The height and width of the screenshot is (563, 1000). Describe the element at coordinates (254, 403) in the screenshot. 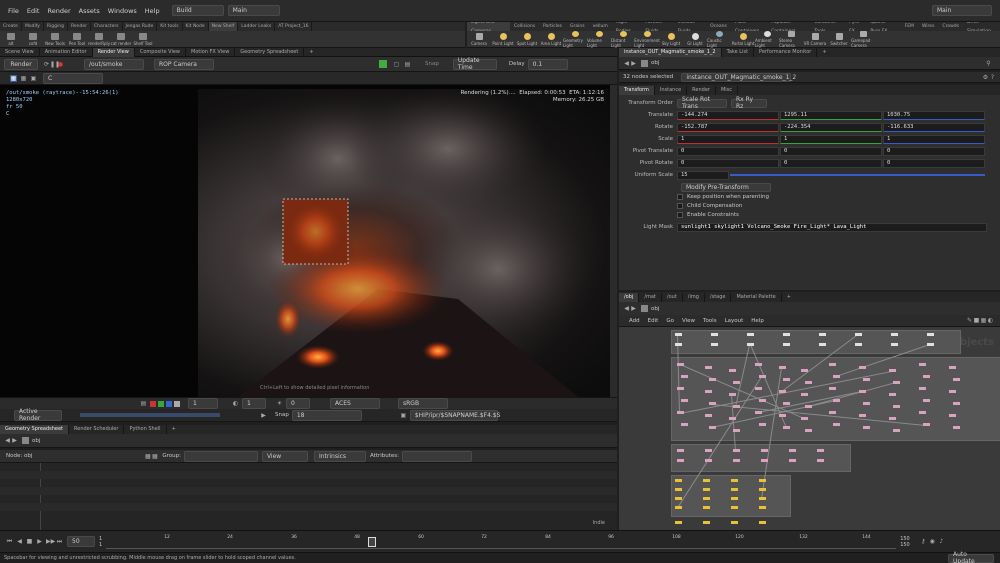

I see `gamma-field: 1` at that location.